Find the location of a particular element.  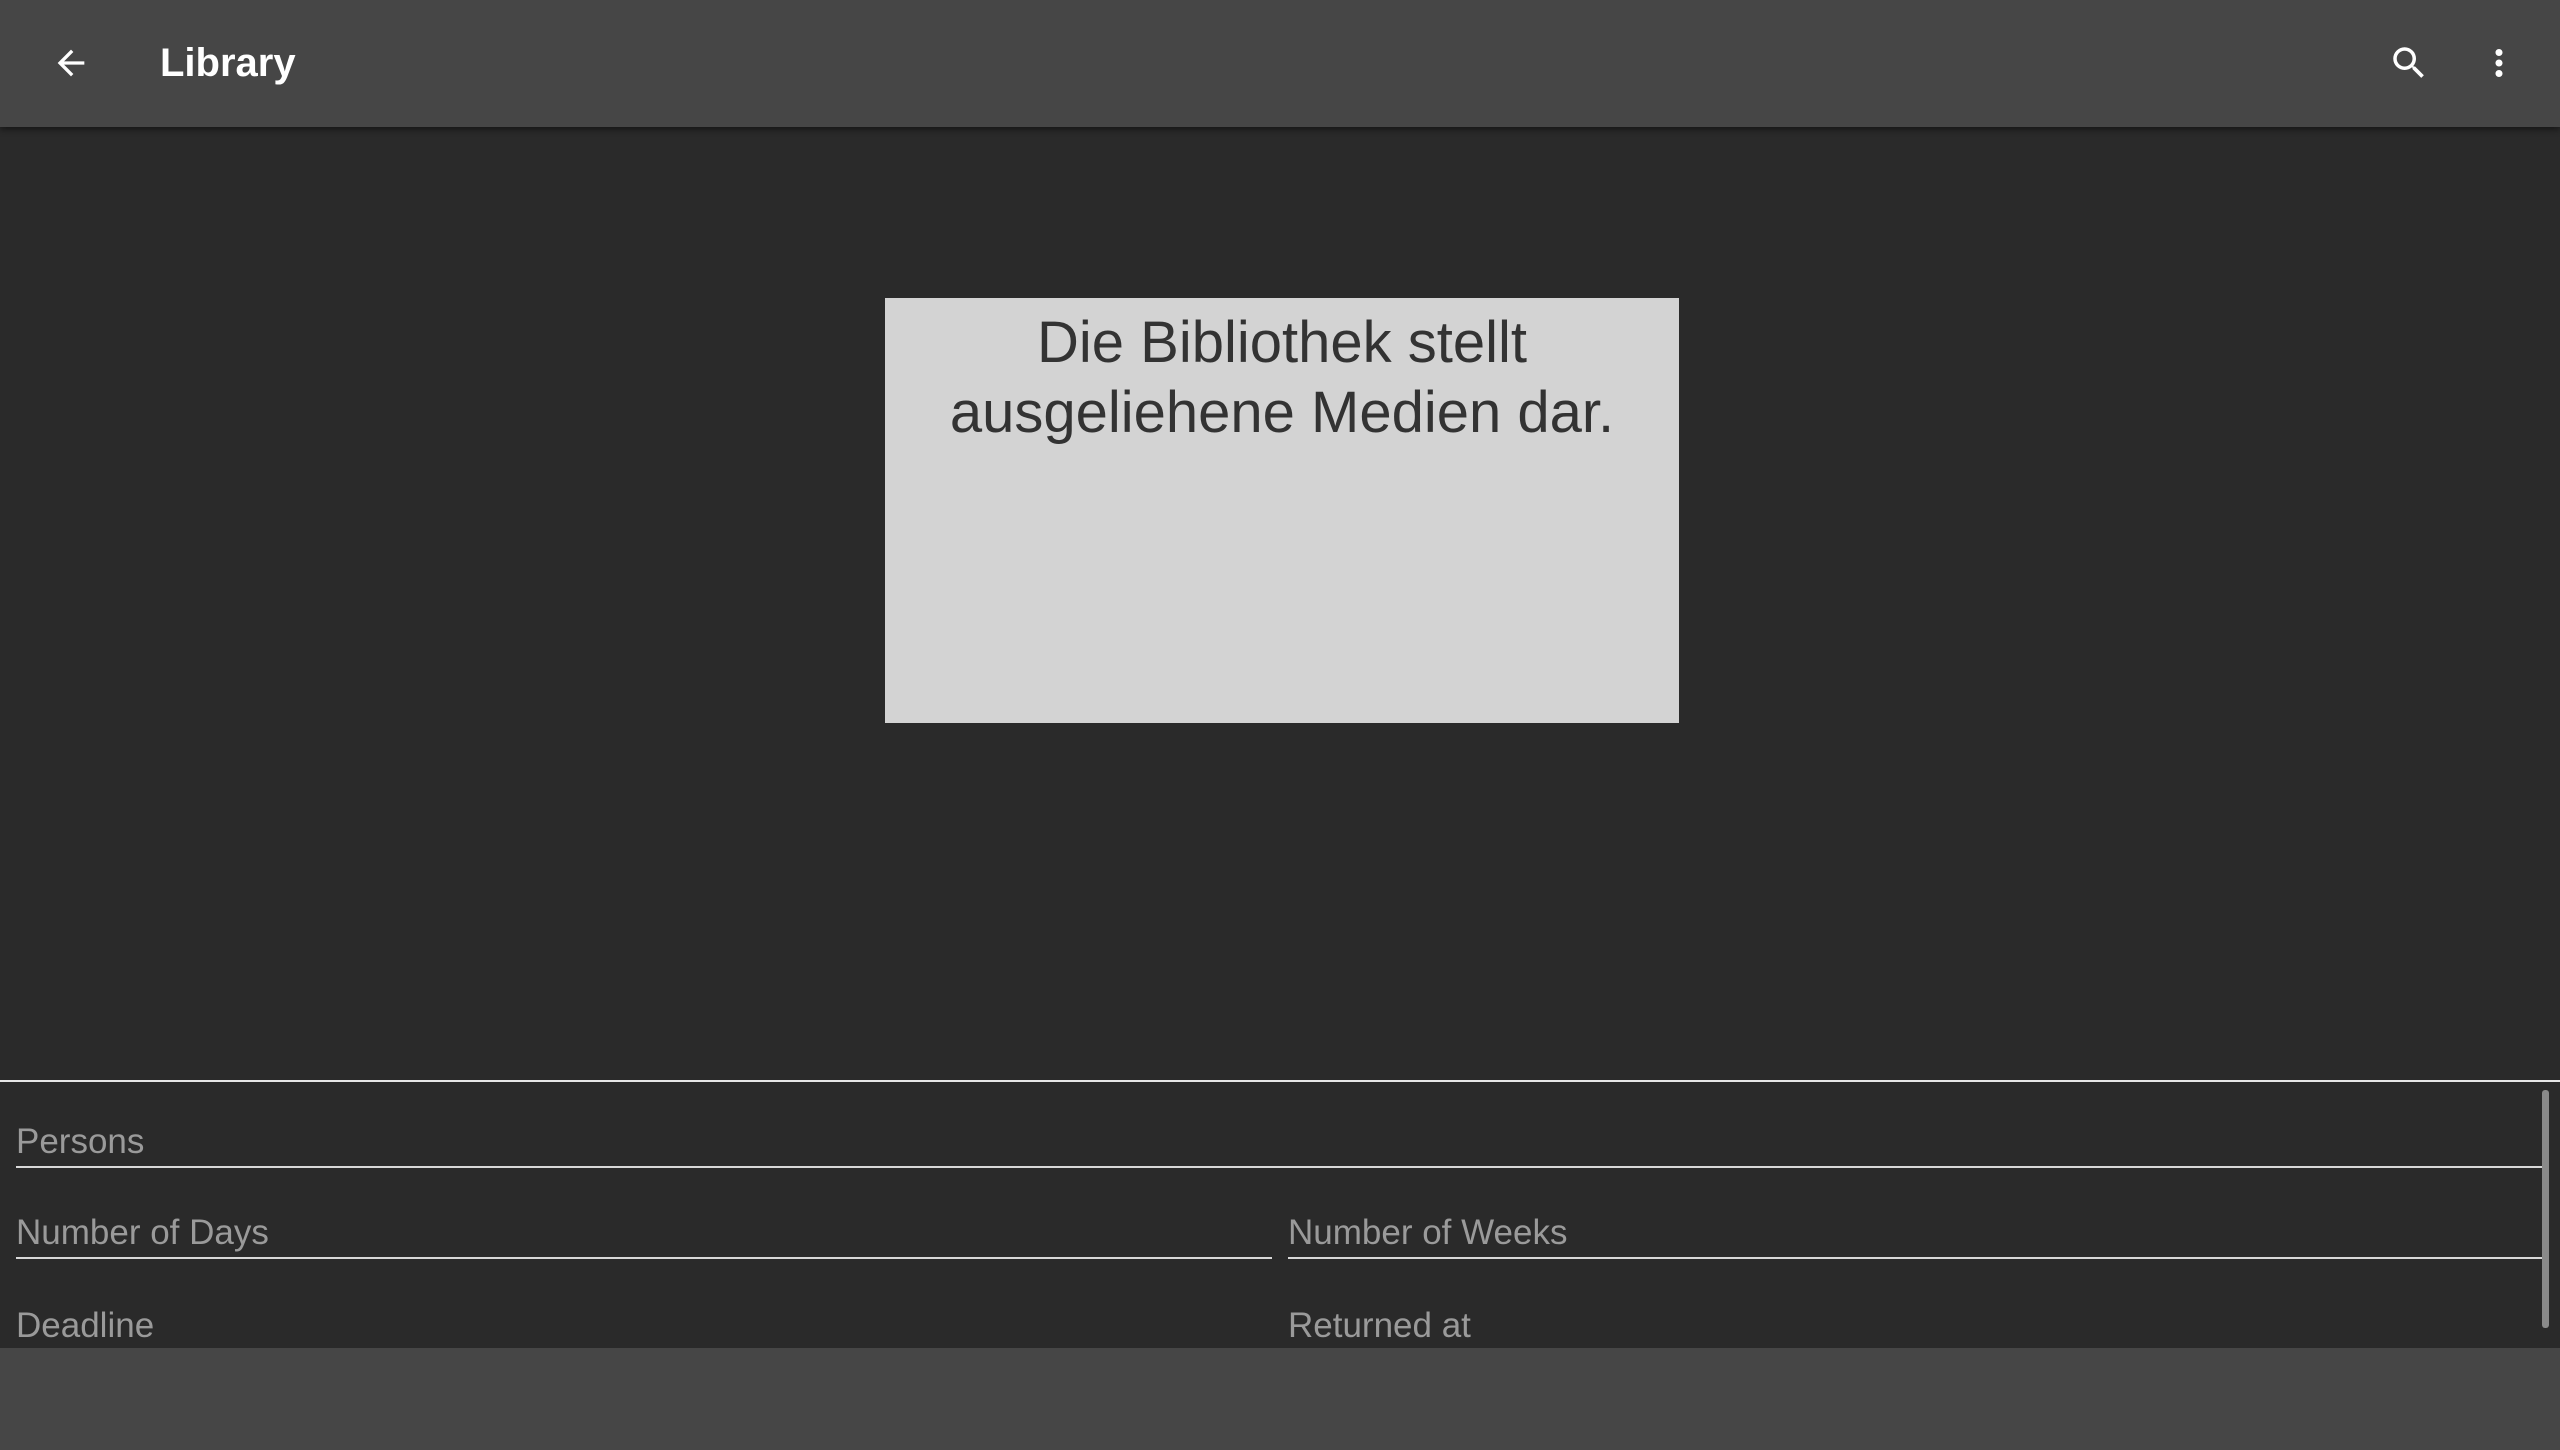

number-of-weeks-field: Number of Weeks is located at coordinates (1917, 1216).